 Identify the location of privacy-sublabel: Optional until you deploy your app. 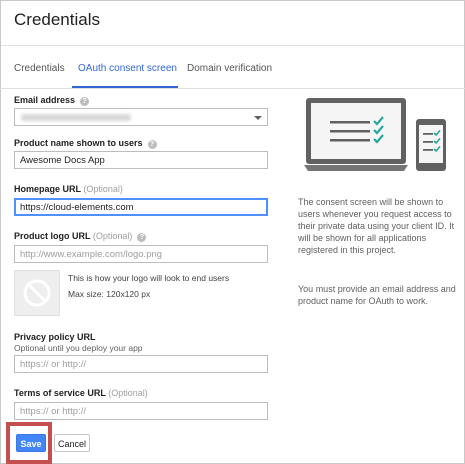
(78, 348).